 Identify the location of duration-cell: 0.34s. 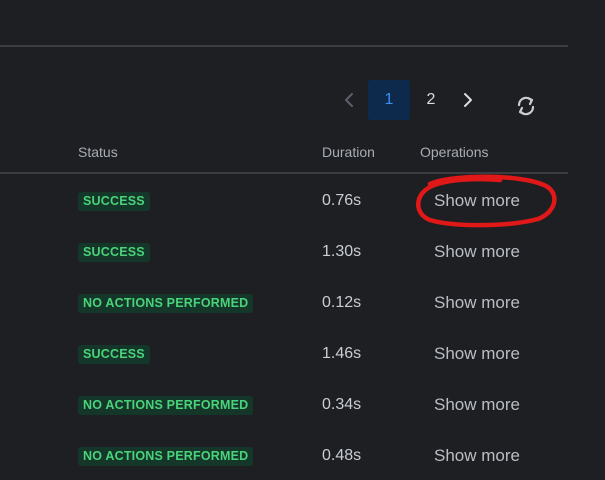
(342, 404).